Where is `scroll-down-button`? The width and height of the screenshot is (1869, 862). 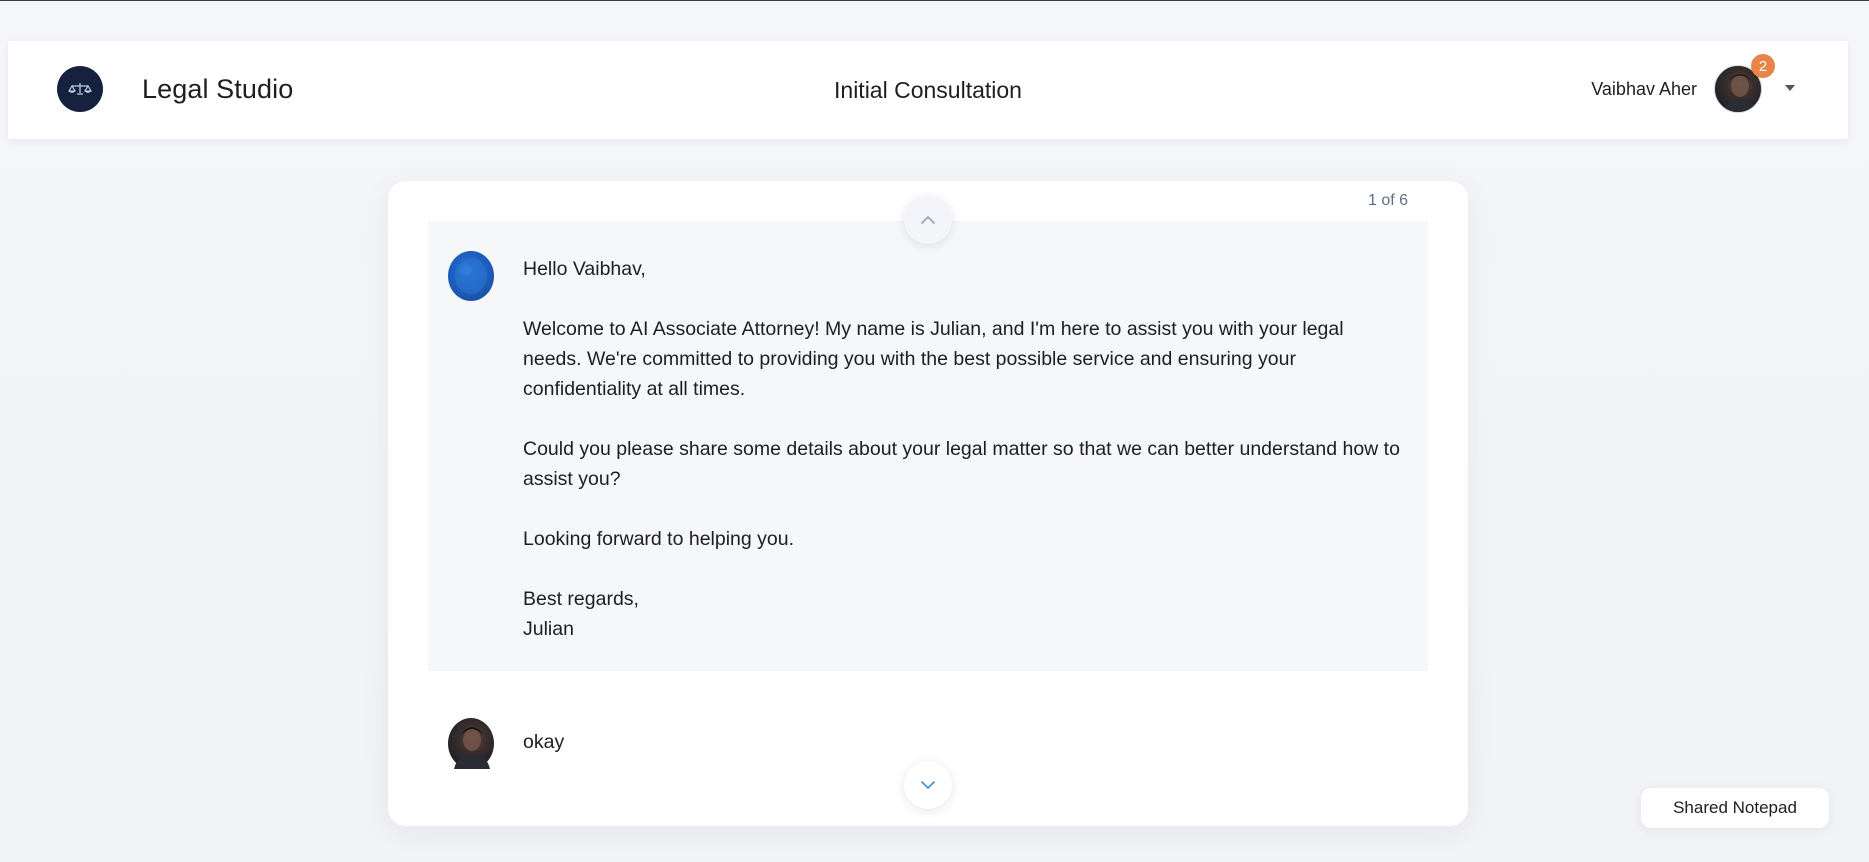
scroll-down-button is located at coordinates (928, 785).